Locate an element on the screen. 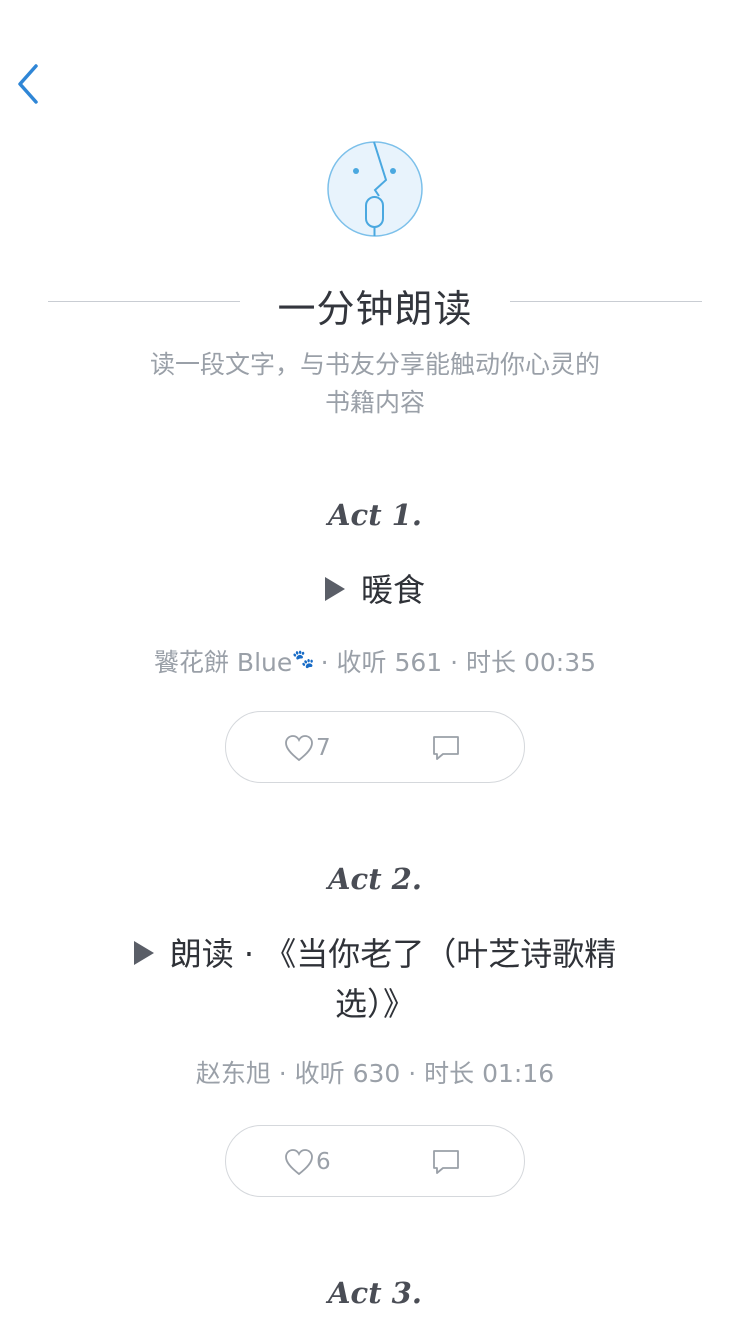 Image resolution: width=750 pixels, height=1334 pixels. logo is located at coordinates (375, 189).